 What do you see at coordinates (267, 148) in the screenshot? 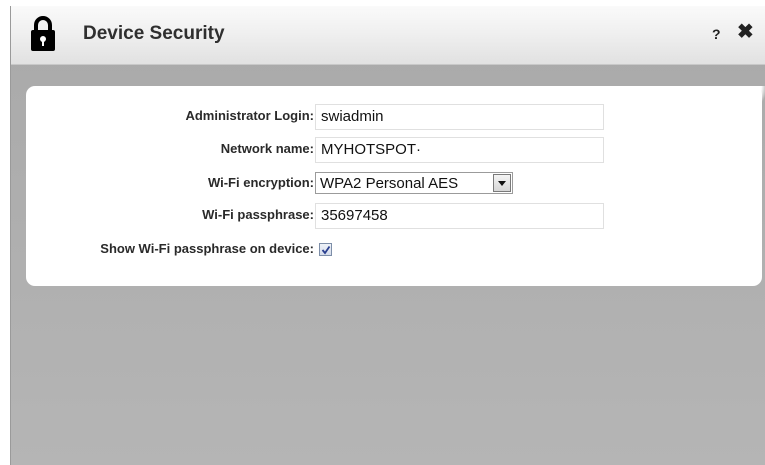
I see `network-name-label: Network name:` at bounding box center [267, 148].